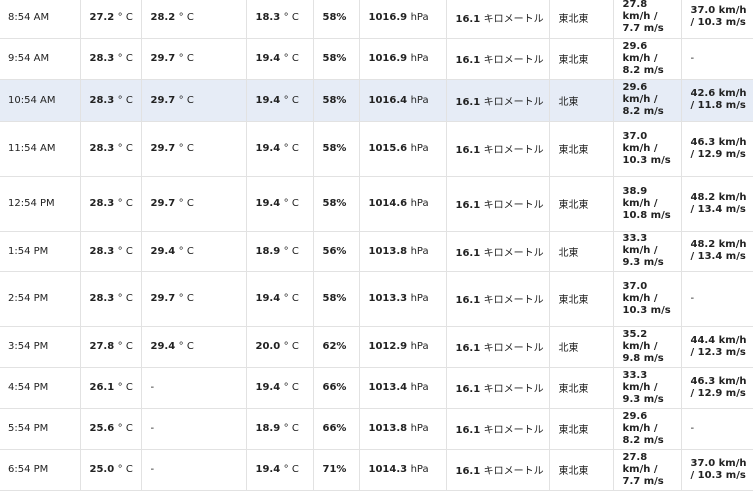 This screenshot has height=491, width=753. Describe the element at coordinates (40, 149) in the screenshot. I see `time-cell: 11:54 AM` at that location.